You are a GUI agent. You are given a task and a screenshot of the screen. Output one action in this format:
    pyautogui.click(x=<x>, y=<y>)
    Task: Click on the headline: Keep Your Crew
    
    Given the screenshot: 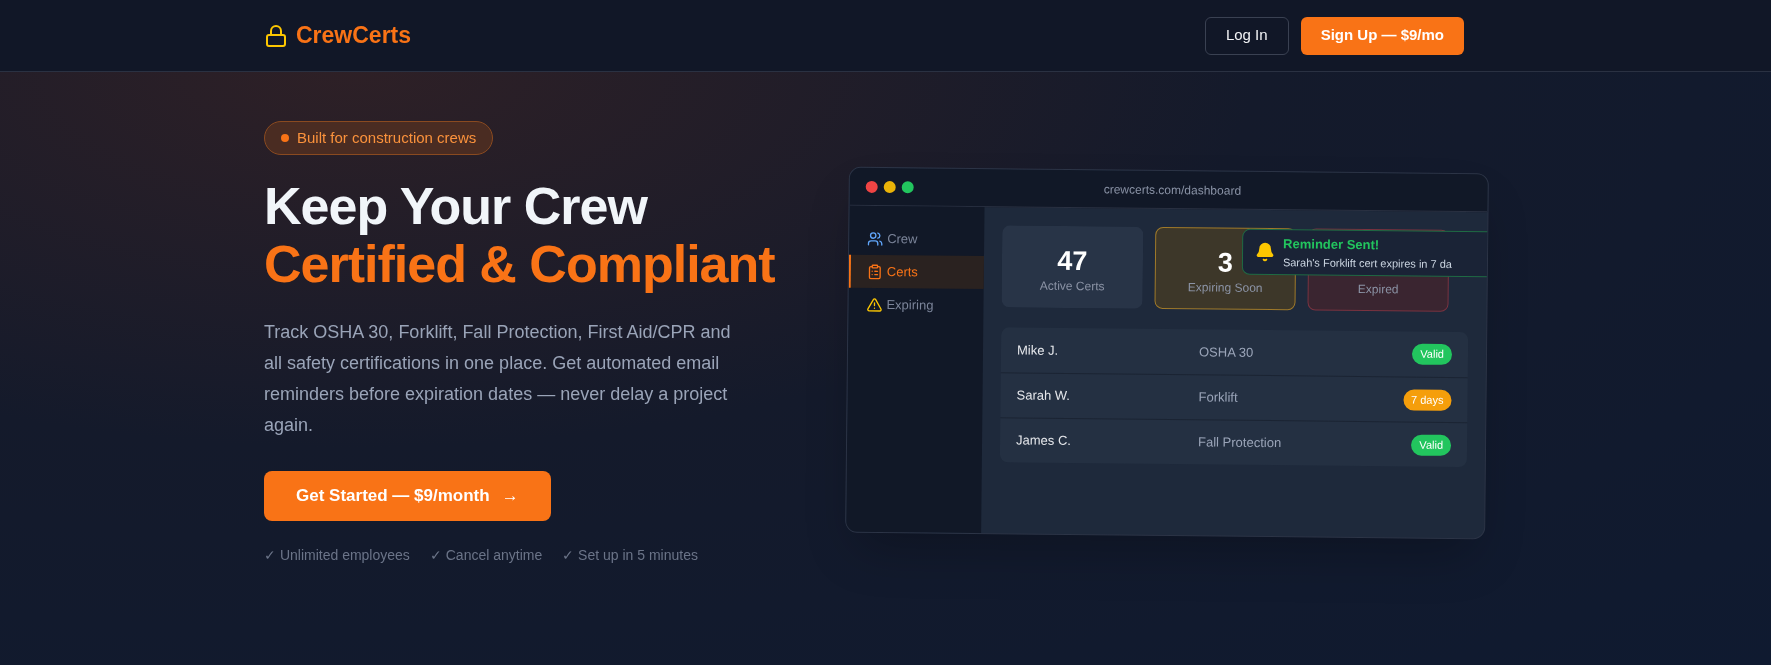 What is the action you would take?
    pyautogui.click(x=456, y=206)
    